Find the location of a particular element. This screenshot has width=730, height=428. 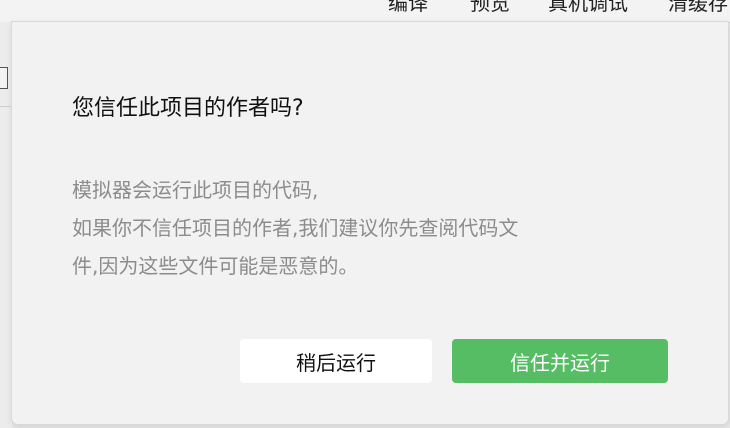

dialog-message-line: 件,因为这些文件可能是恶意的。 is located at coordinates (215, 266).